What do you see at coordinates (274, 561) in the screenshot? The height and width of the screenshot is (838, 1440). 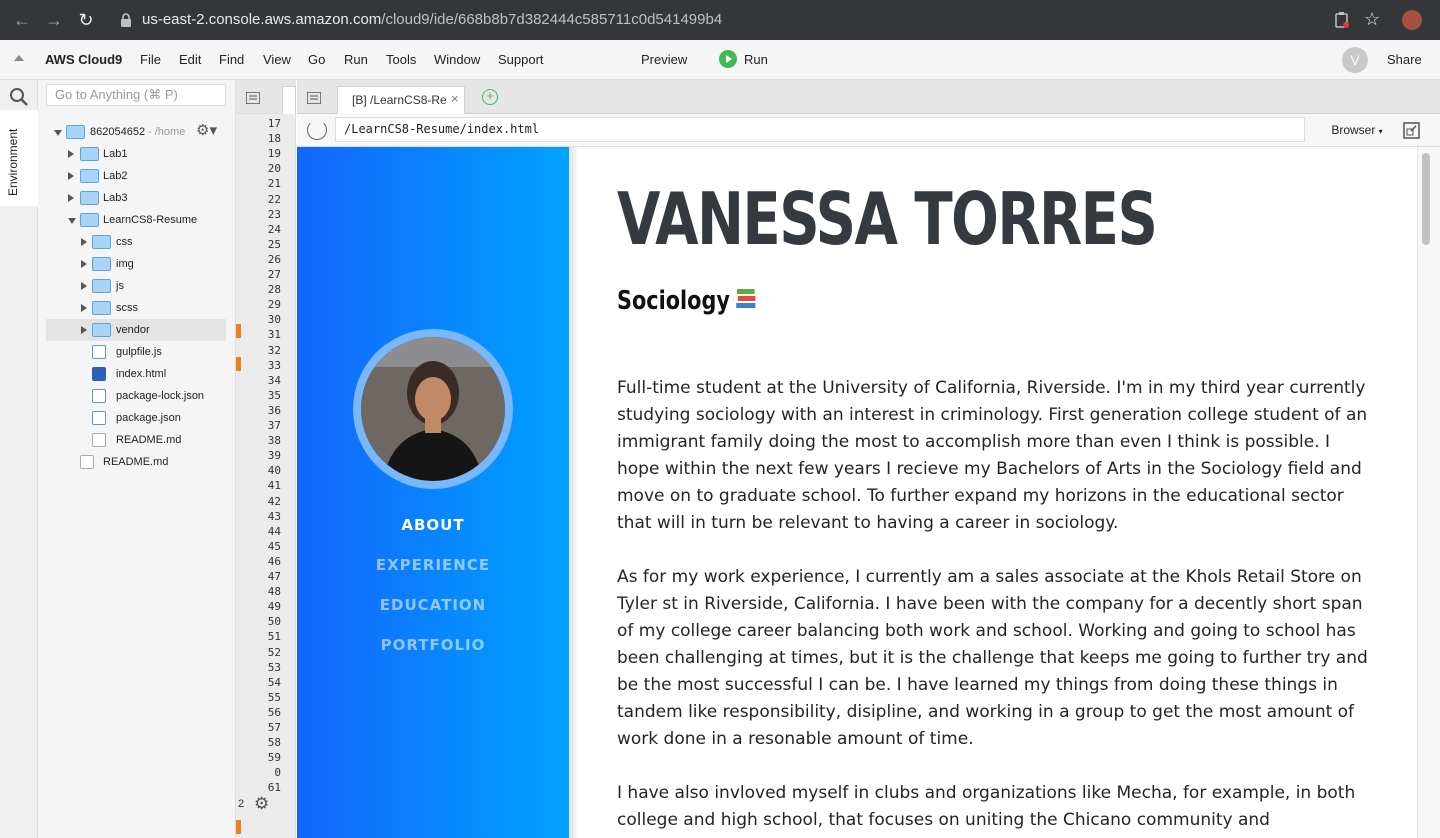 I see `line-number: 46` at bounding box center [274, 561].